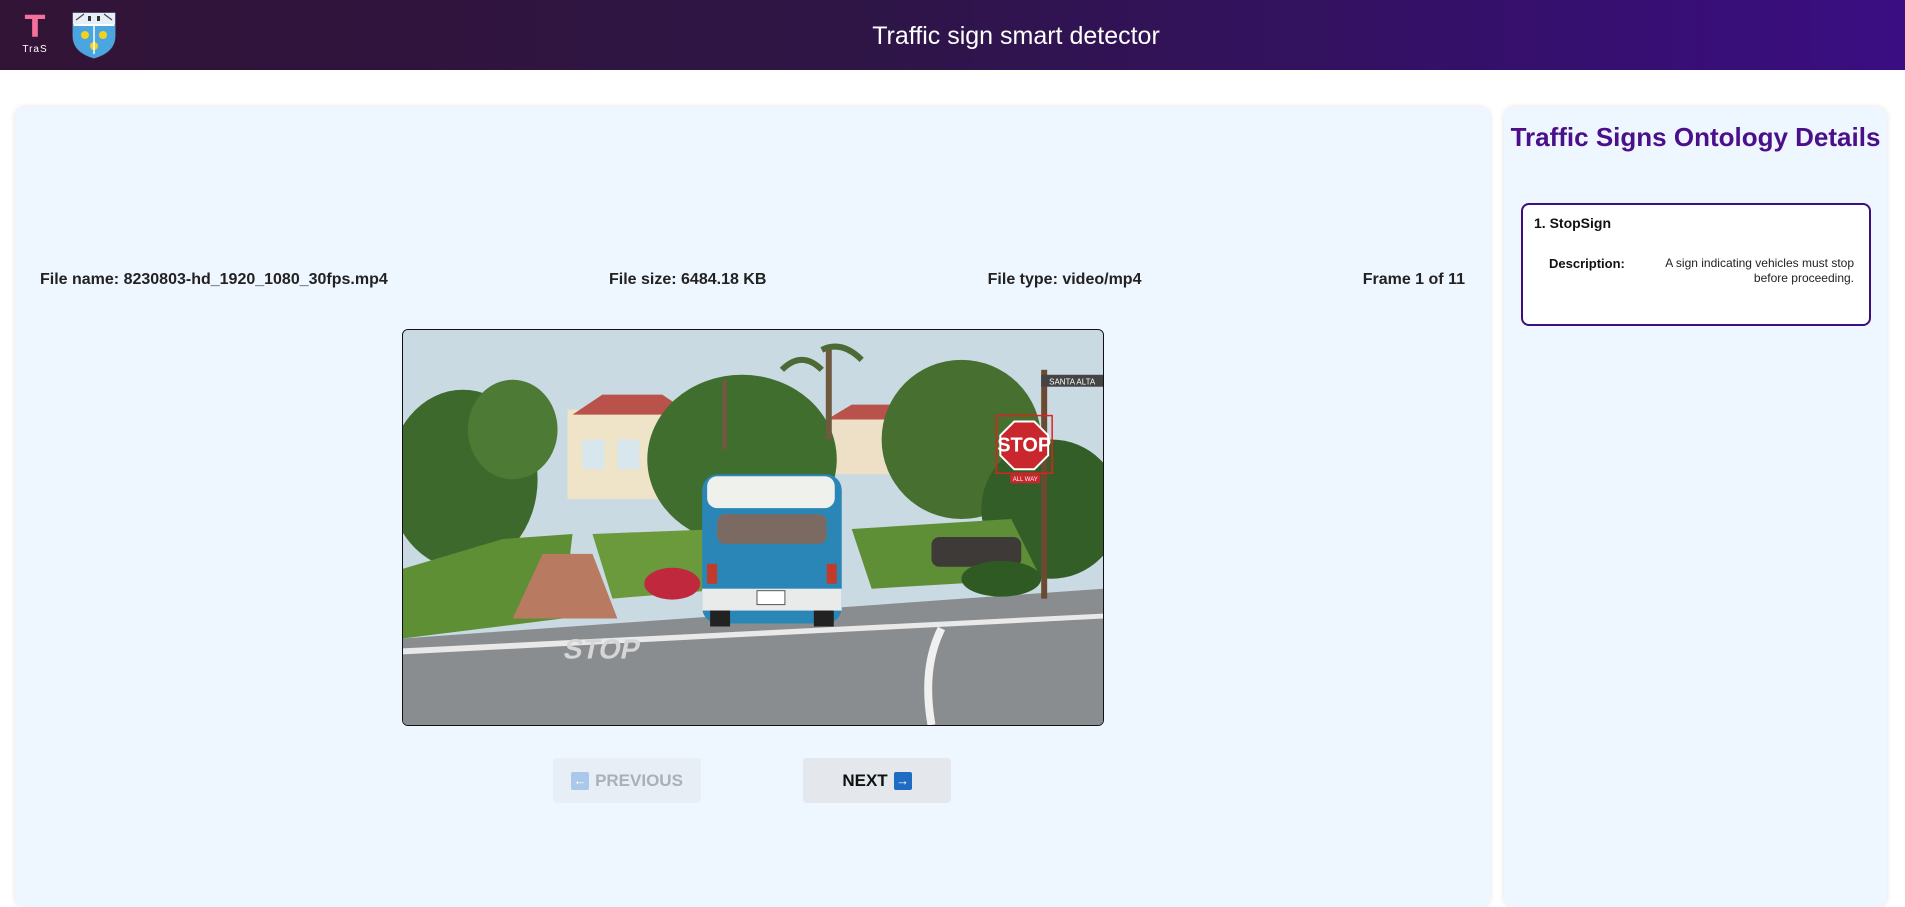  Describe the element at coordinates (1064, 279) in the screenshot. I see `file-type: File type: video/mp4` at that location.